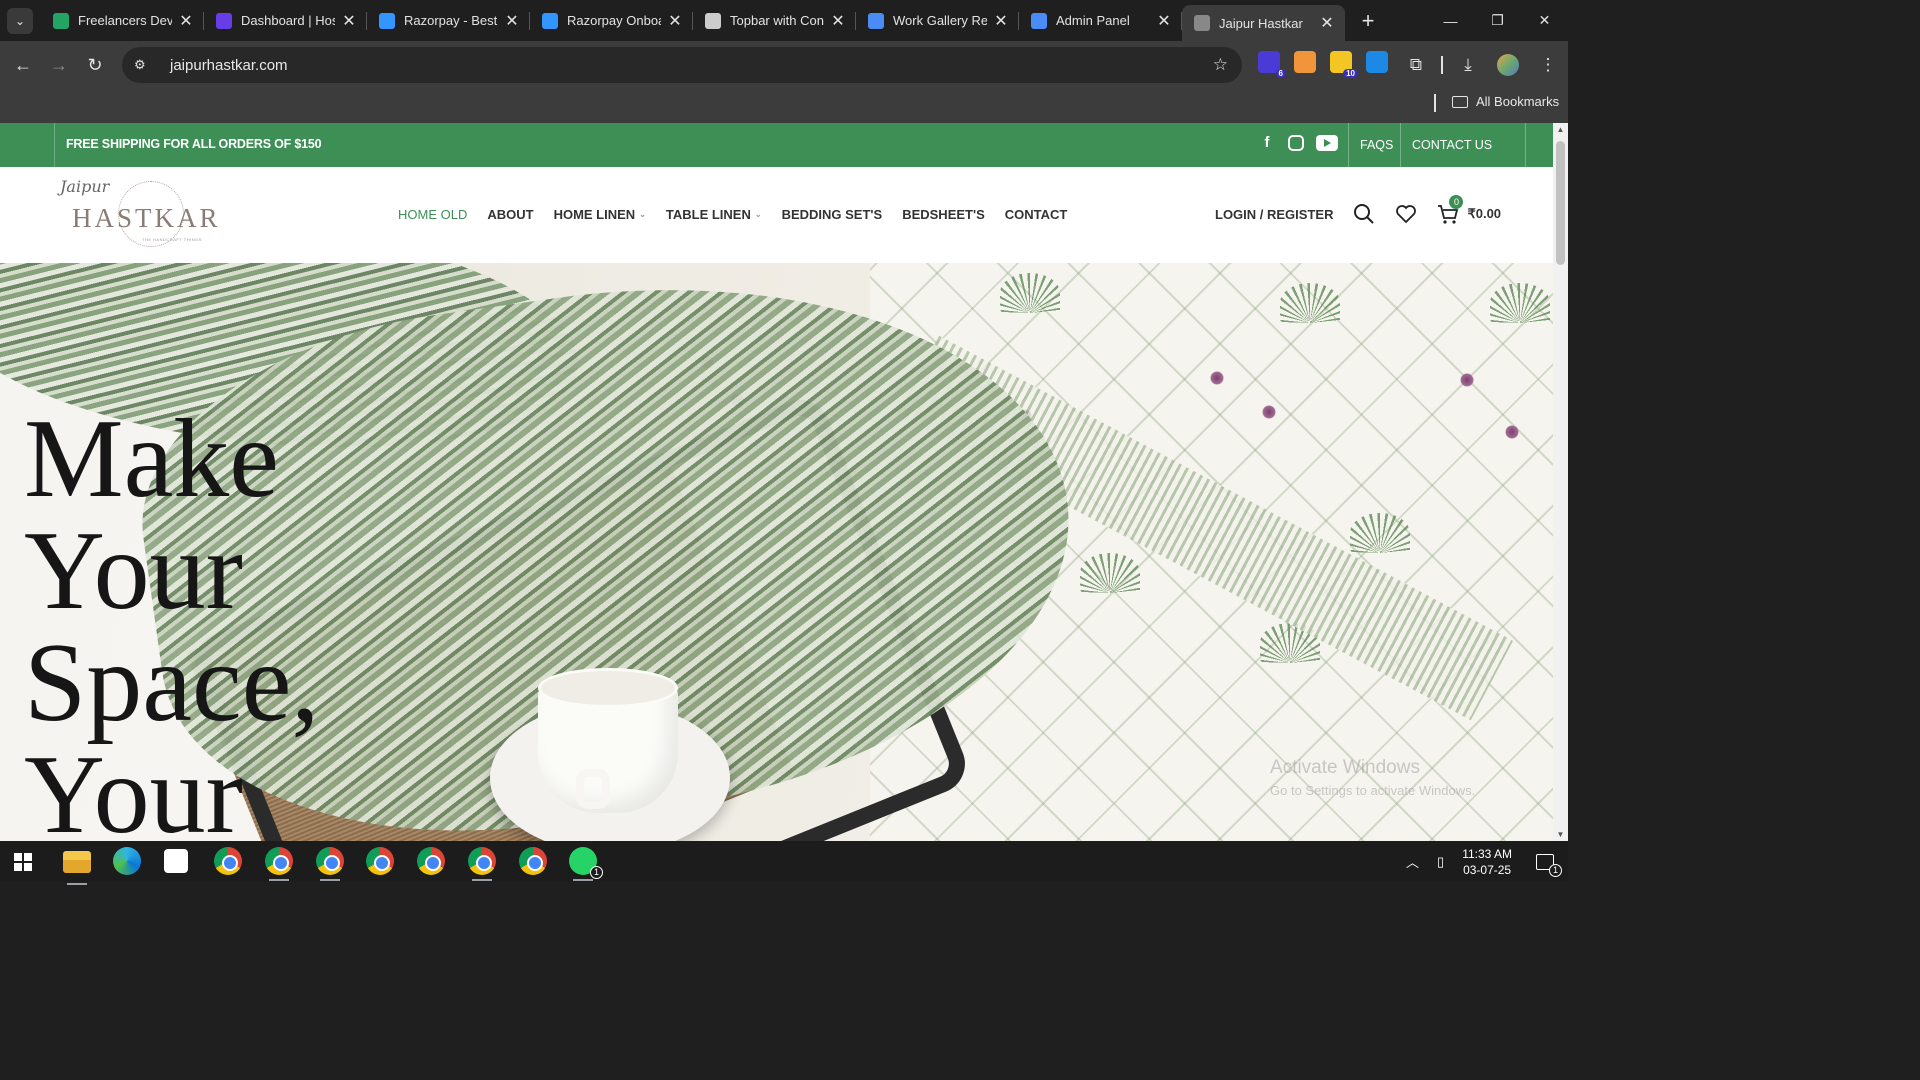  Describe the element at coordinates (1406, 214) in the screenshot. I see `wishlist-heart-icon` at that location.